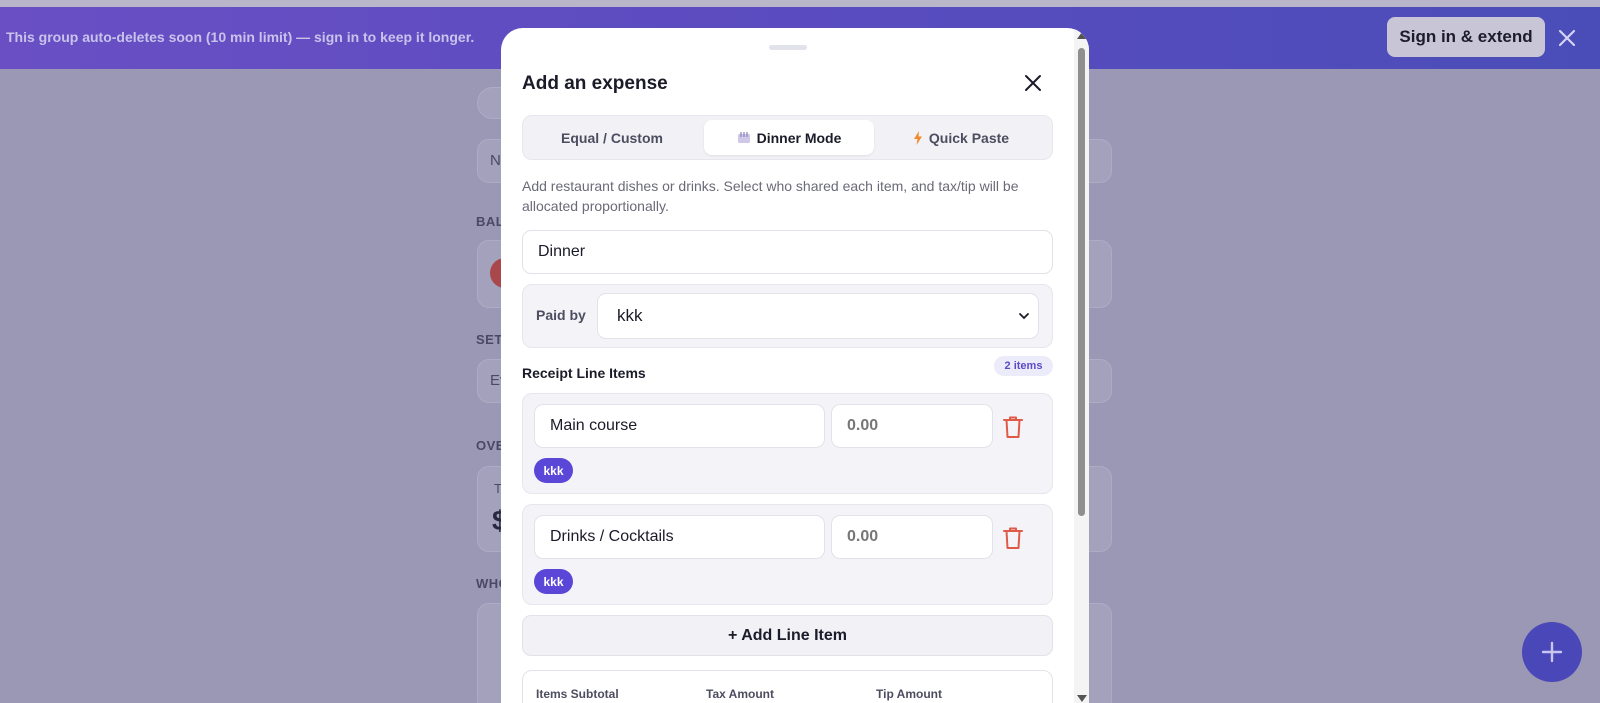 This screenshot has width=1600, height=703. What do you see at coordinates (787, 635) in the screenshot?
I see `add-line-item-button: + Add Line Item` at bounding box center [787, 635].